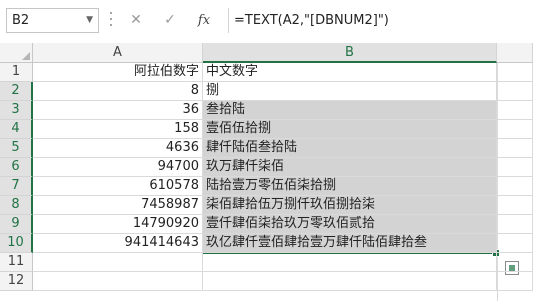 The width and height of the screenshot is (533, 301). What do you see at coordinates (350, 224) in the screenshot?
I see `cell-b: 壹仟肆佰柒拾玖万零玖佰贰拾` at bounding box center [350, 224].